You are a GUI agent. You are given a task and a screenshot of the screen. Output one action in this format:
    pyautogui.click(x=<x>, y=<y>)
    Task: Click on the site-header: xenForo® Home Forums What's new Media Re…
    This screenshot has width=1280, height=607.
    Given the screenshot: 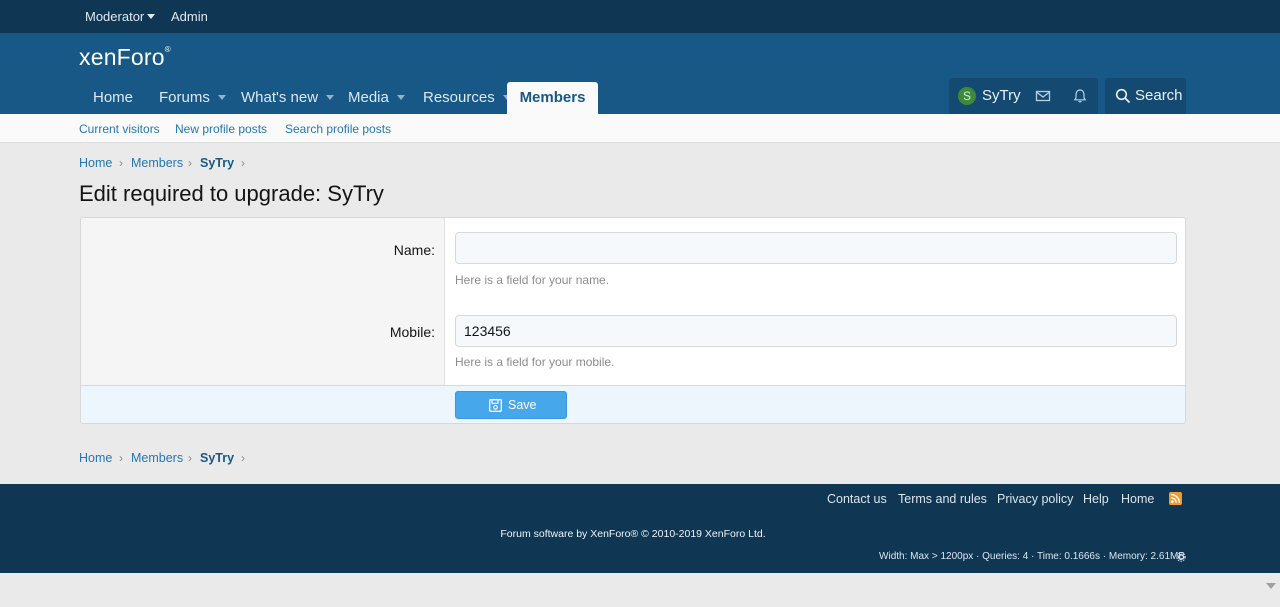 What is the action you would take?
    pyautogui.click(x=640, y=73)
    